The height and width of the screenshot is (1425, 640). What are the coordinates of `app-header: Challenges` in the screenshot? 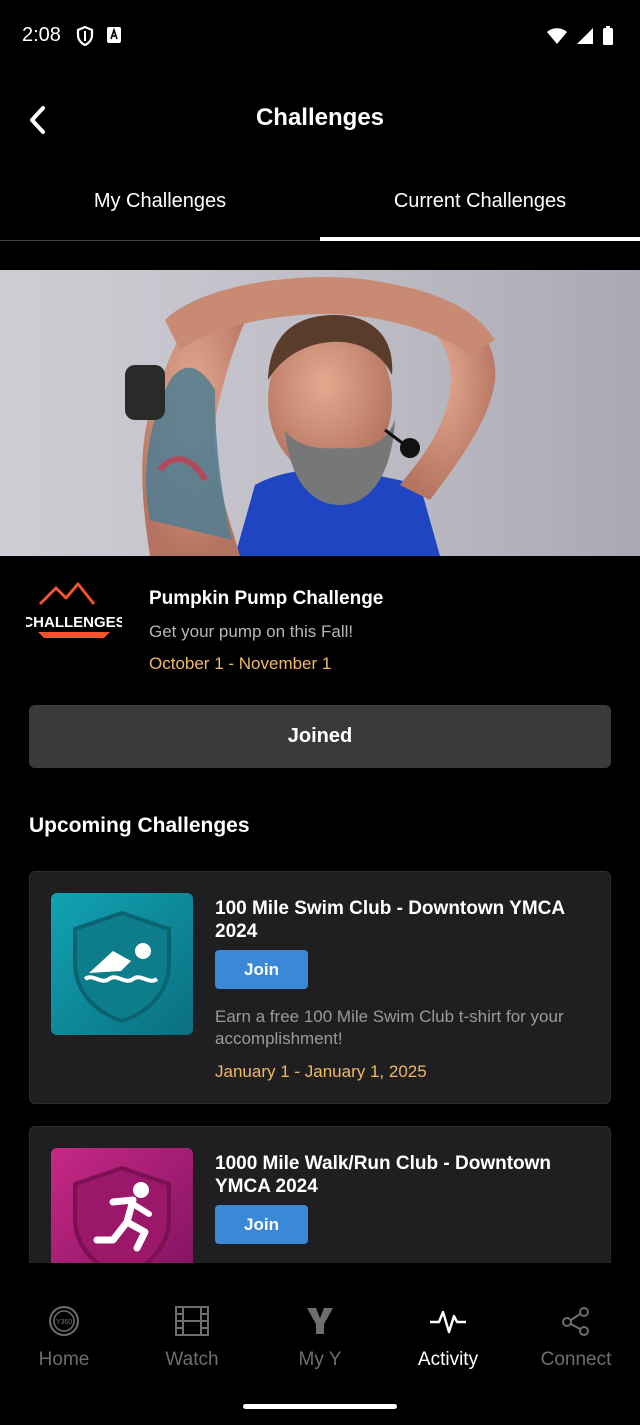 It's located at (320, 120).